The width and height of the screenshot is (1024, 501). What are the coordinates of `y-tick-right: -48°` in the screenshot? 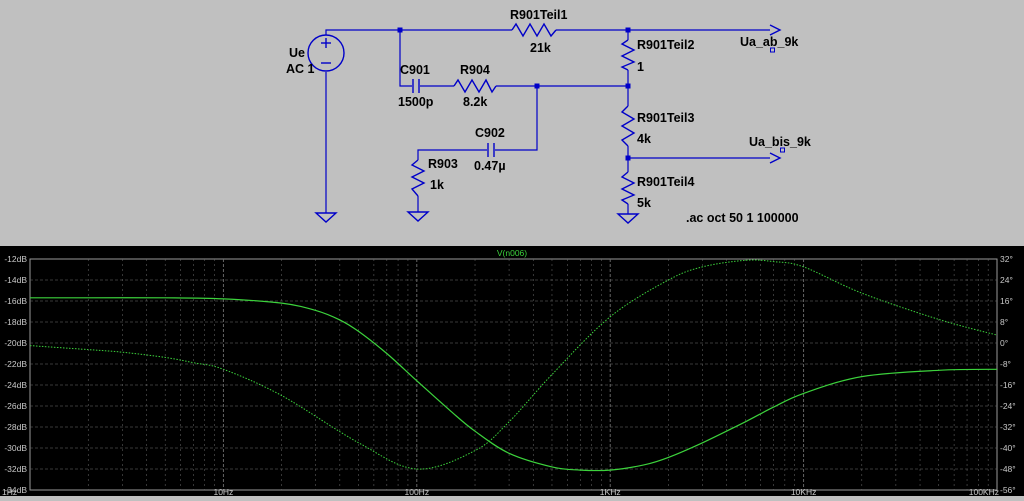 It's located at (1008, 469).